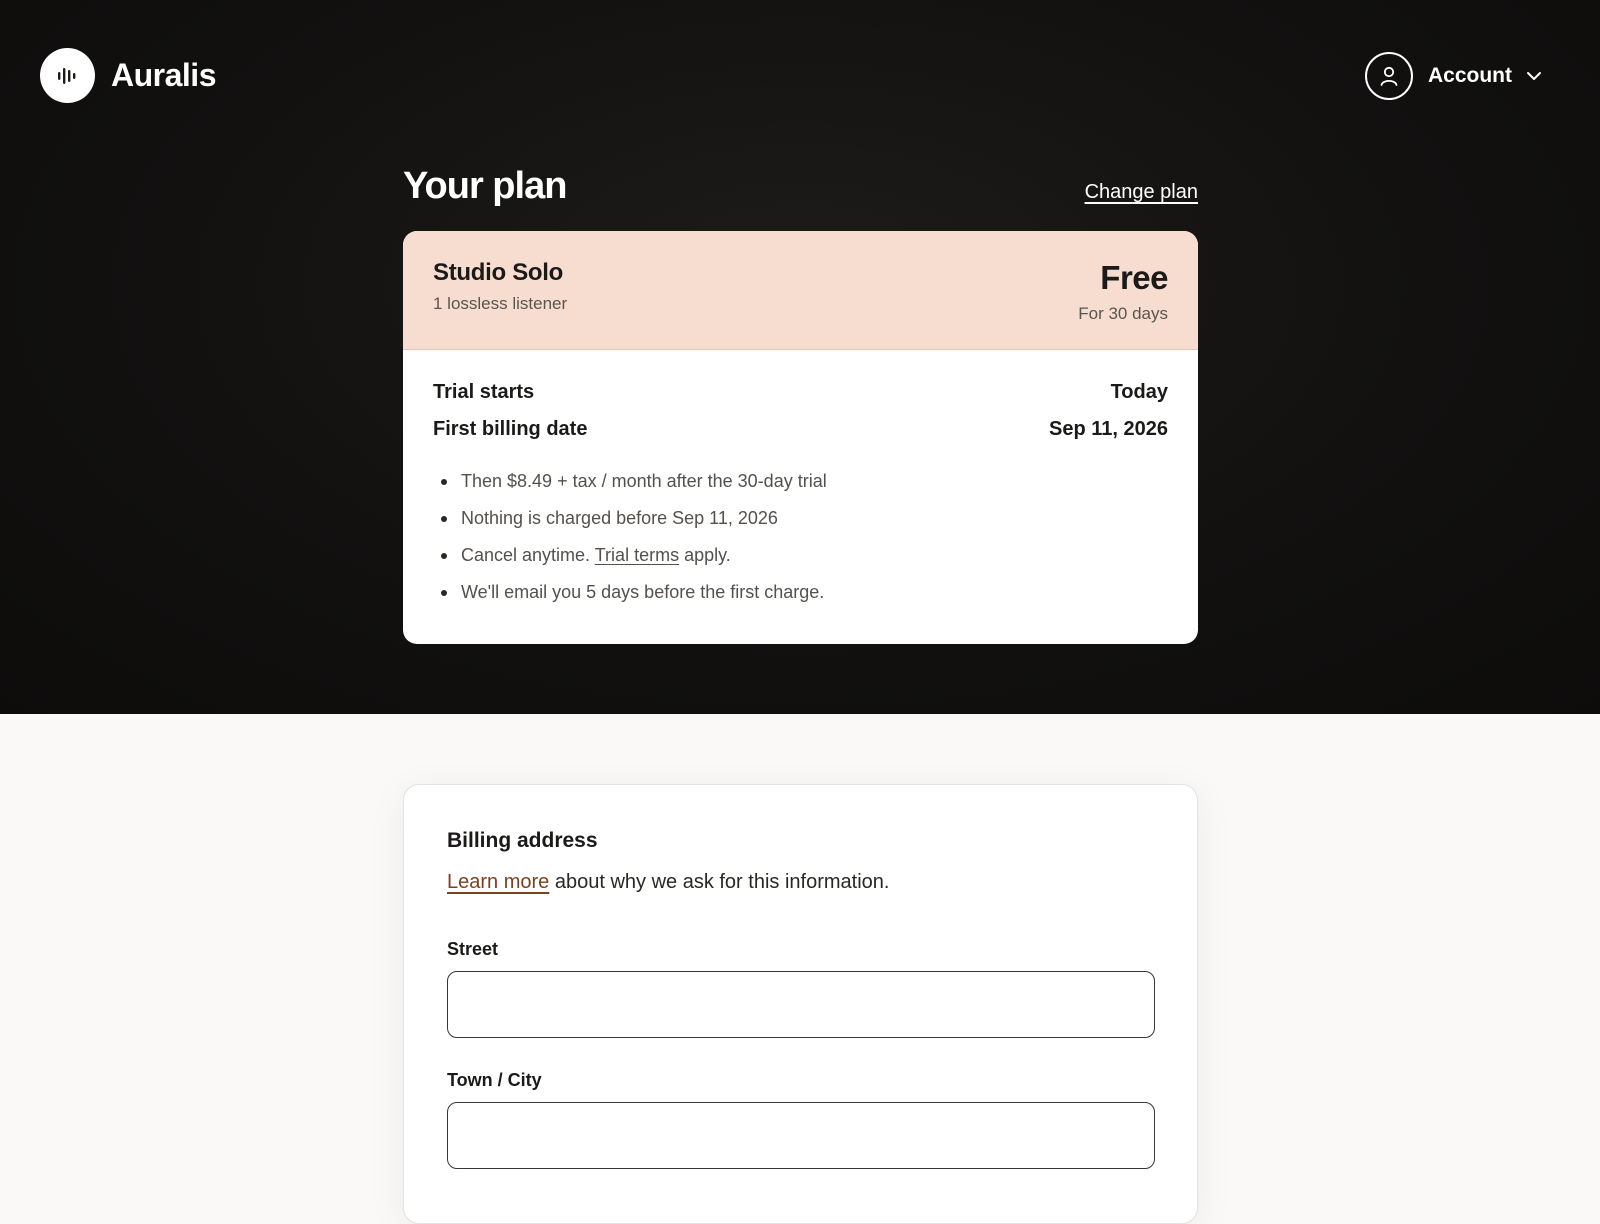  Describe the element at coordinates (522, 840) in the screenshot. I see `billing-title: Billing address` at that location.